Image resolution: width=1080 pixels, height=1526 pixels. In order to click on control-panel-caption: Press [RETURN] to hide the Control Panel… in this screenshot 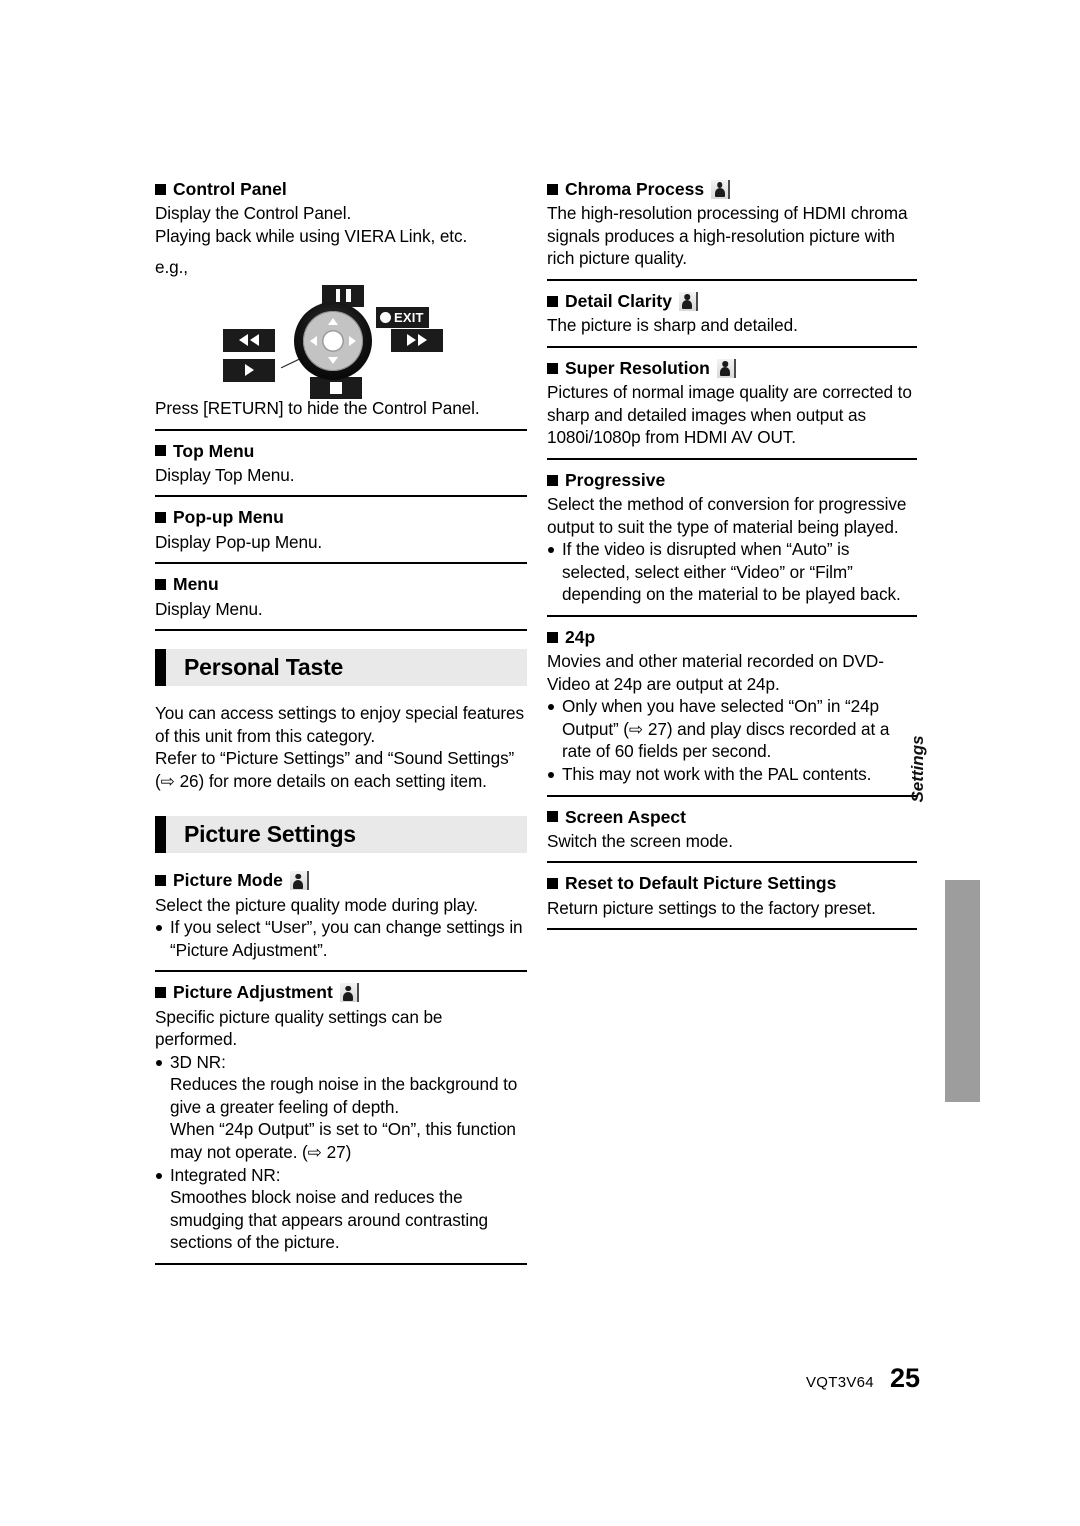, I will do `click(317, 407)`.